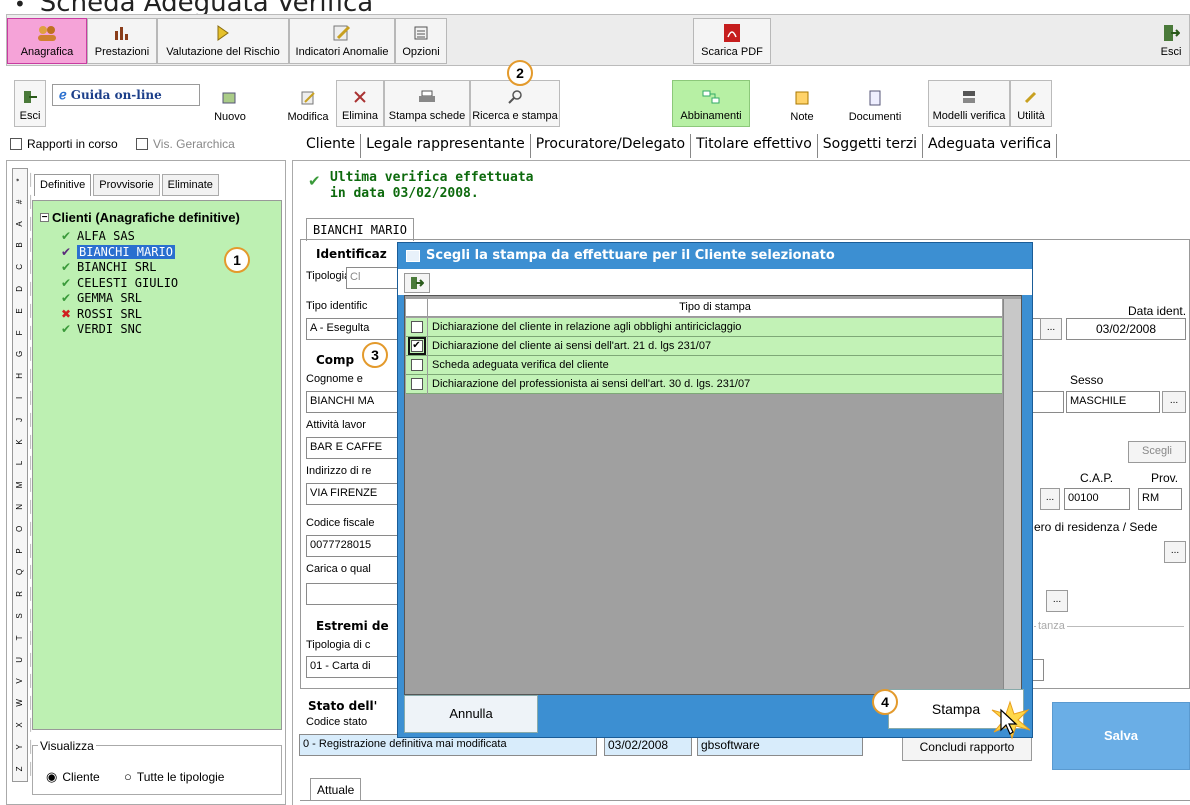 This screenshot has height=805, width=1190. Describe the element at coordinates (1157, 452) in the screenshot. I see `scegli-button: Scegli` at that location.